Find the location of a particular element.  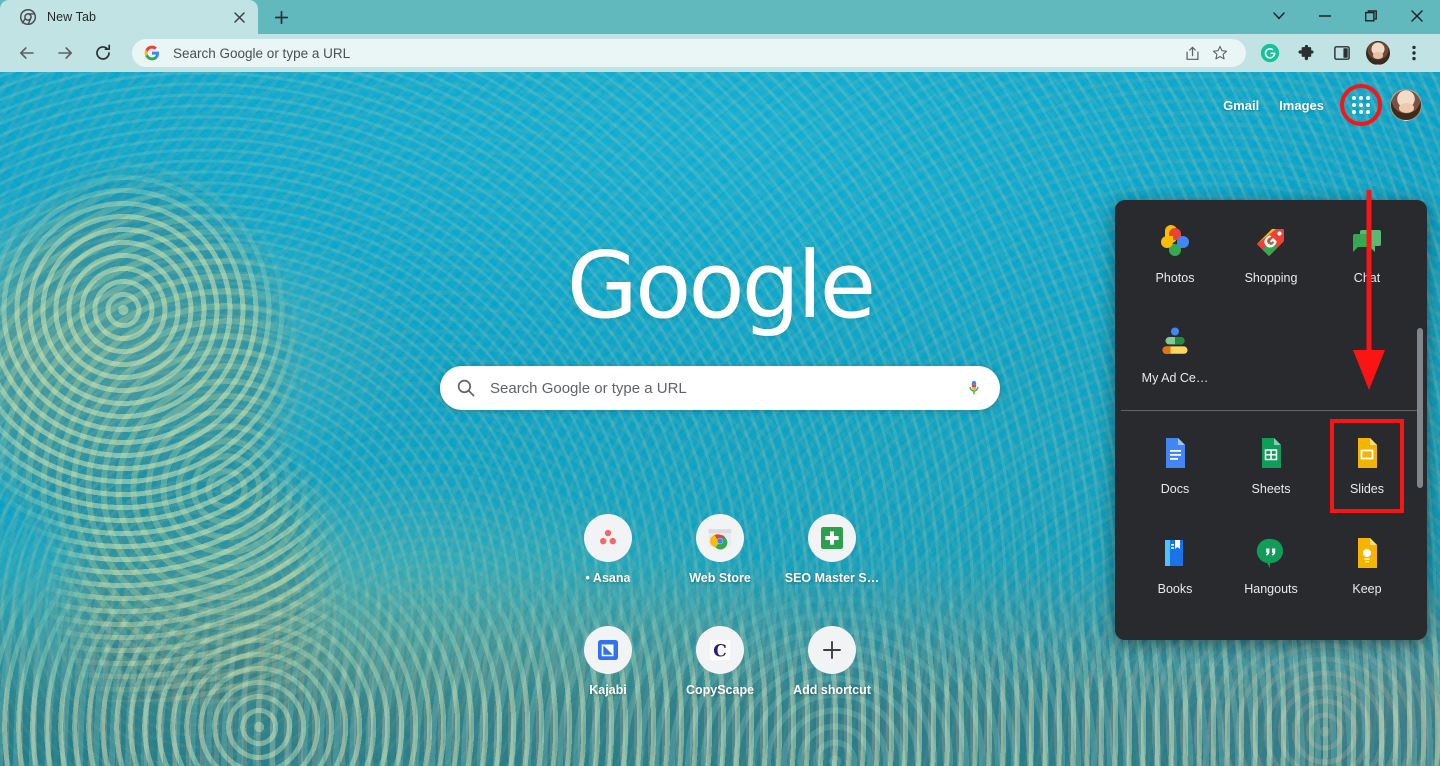

back-arrow-icon is located at coordinates (27, 53).